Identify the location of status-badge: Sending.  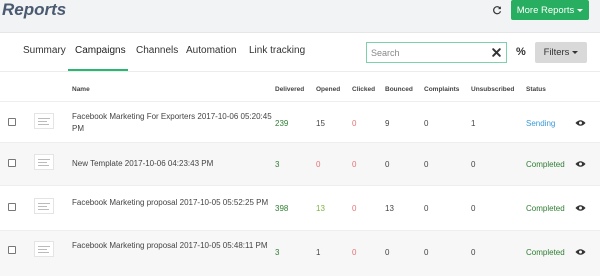
(541, 123).